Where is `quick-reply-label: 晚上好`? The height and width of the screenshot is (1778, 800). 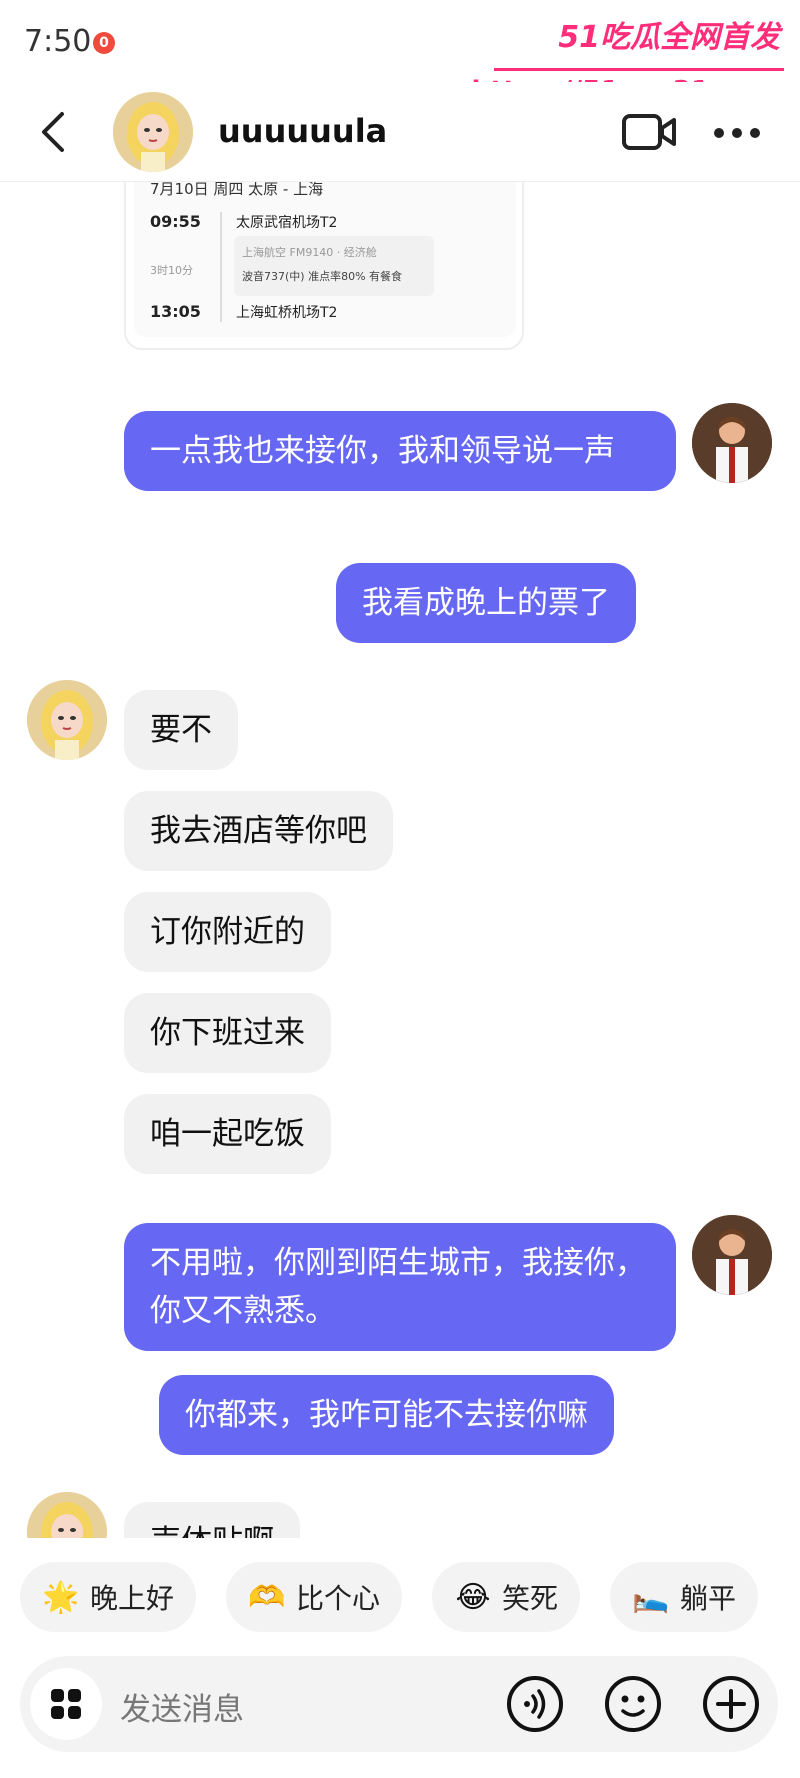
quick-reply-label: 晚上好 is located at coordinates (132, 1598).